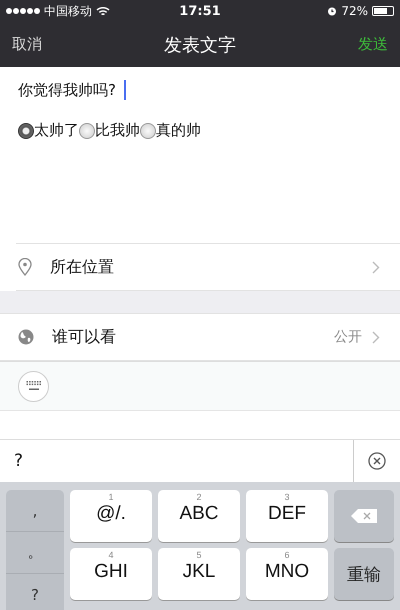 This screenshot has width=400, height=610. Describe the element at coordinates (170, 130) in the screenshot. I see `poll-option: 真的帅` at that location.